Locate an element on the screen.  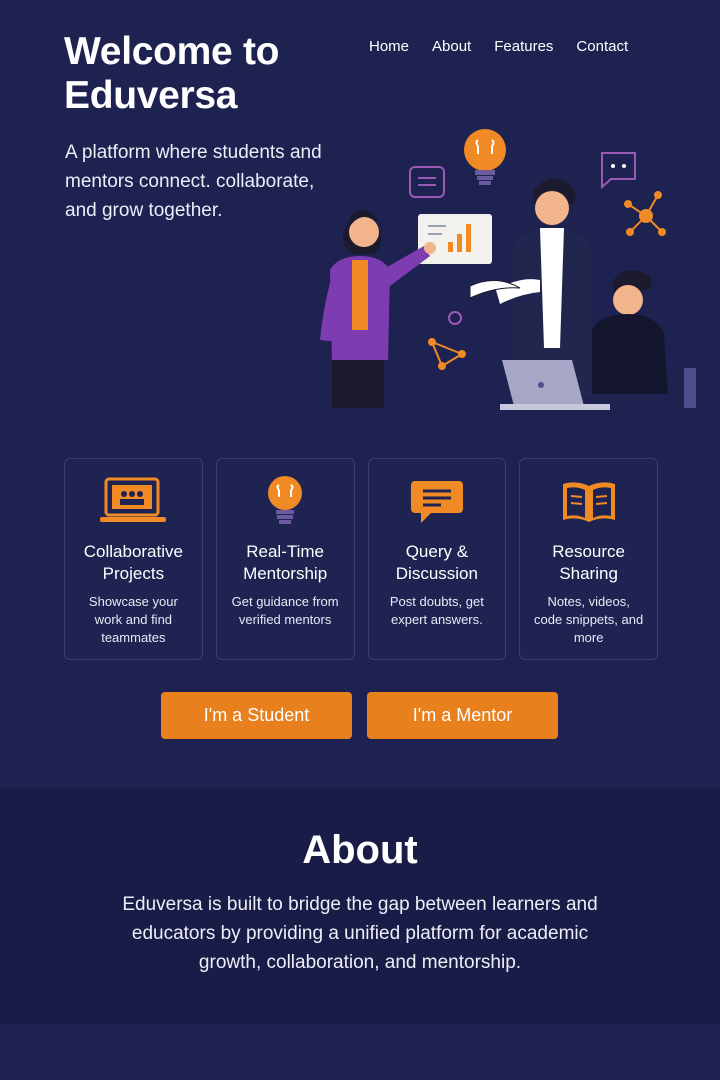
feature-description: Post doubts, get expert answers. is located at coordinates (436, 610).